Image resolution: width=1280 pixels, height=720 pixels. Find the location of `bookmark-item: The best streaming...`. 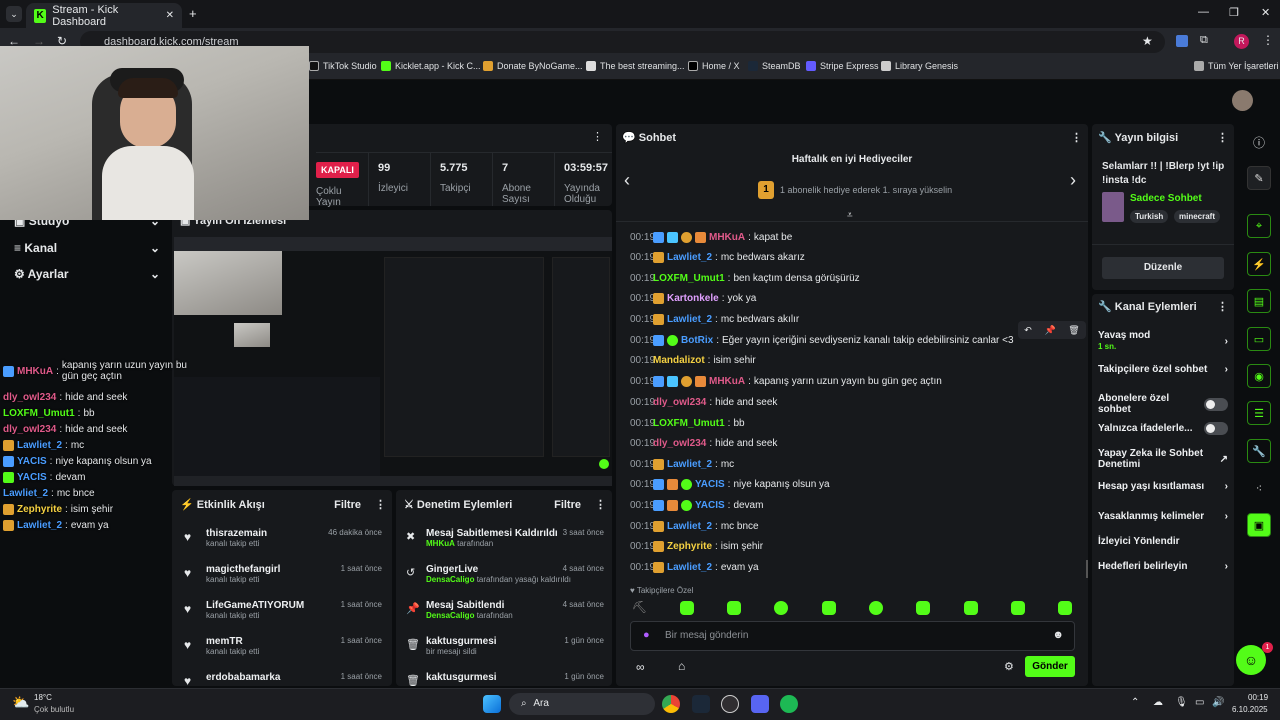

bookmark-item: The best streaming... is located at coordinates (635, 66).